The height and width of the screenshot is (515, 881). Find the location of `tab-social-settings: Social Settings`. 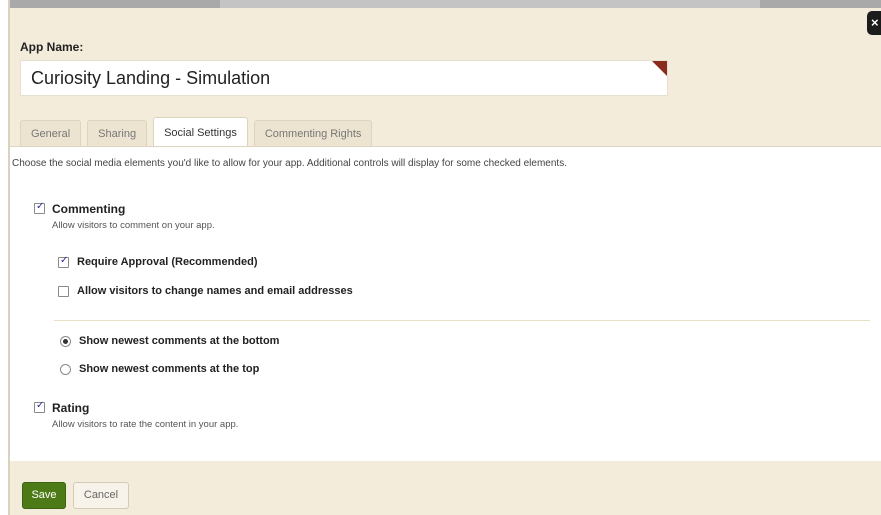

tab-social-settings: Social Settings is located at coordinates (200, 132).